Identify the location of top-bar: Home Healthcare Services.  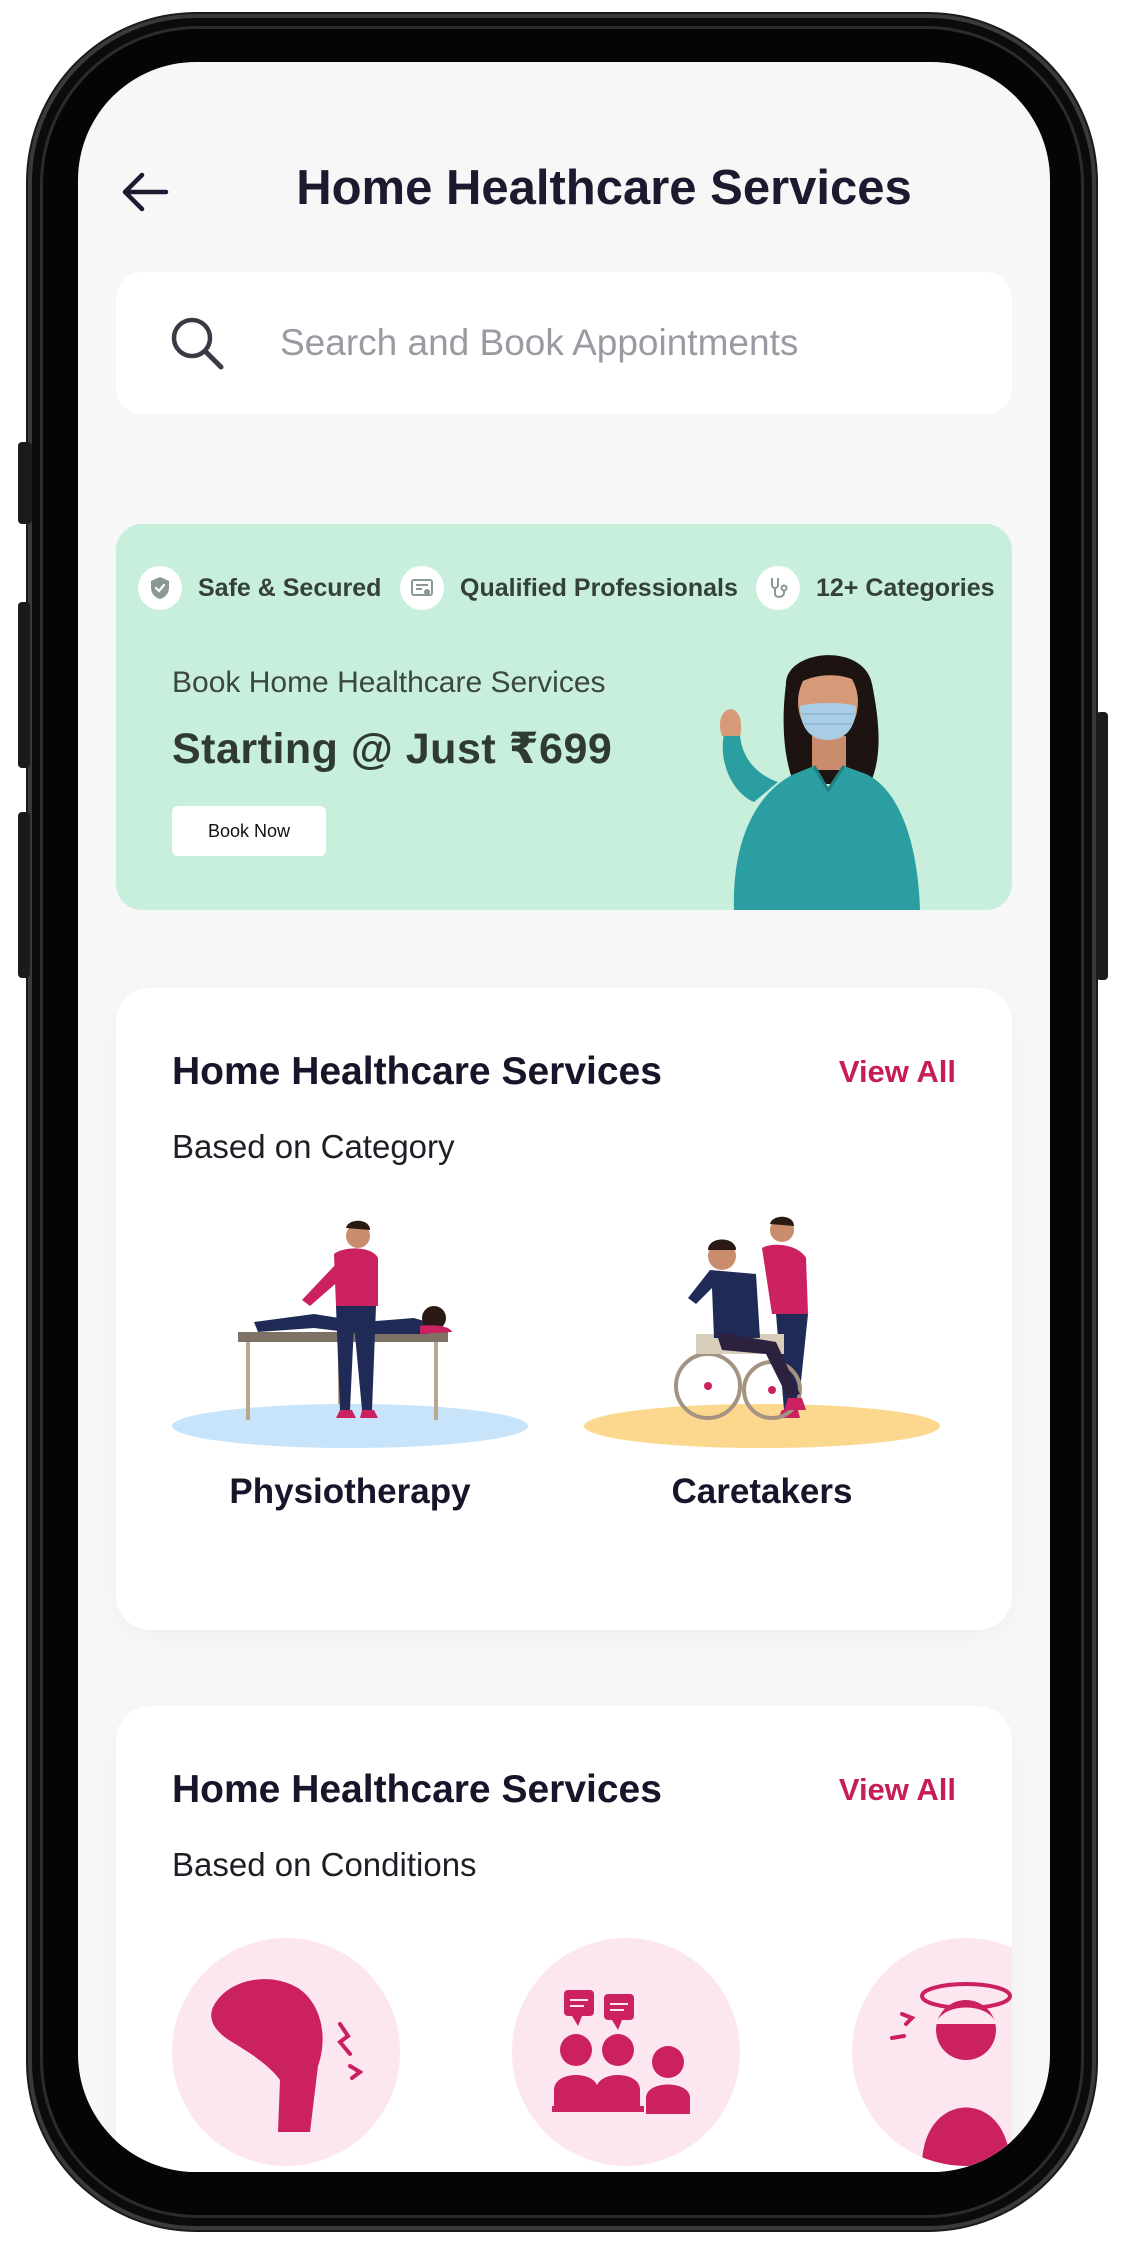
(564, 193).